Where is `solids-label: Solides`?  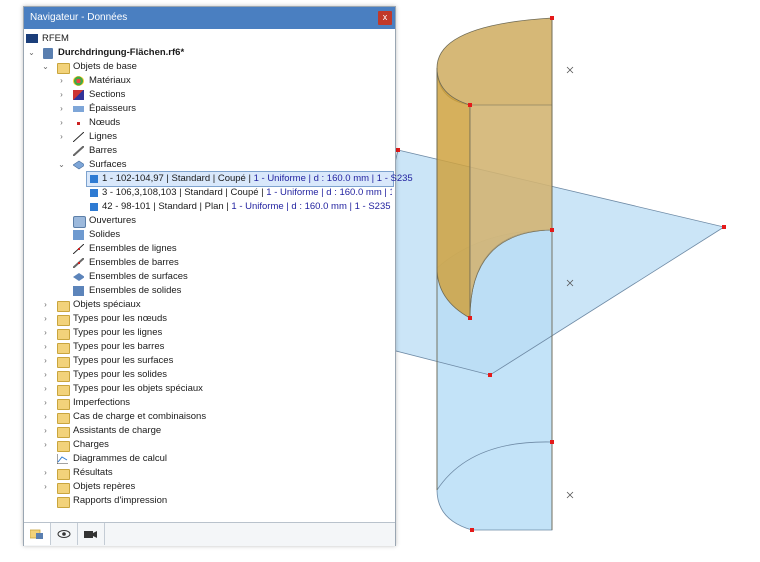
solids-label: Solides is located at coordinates (105, 234).